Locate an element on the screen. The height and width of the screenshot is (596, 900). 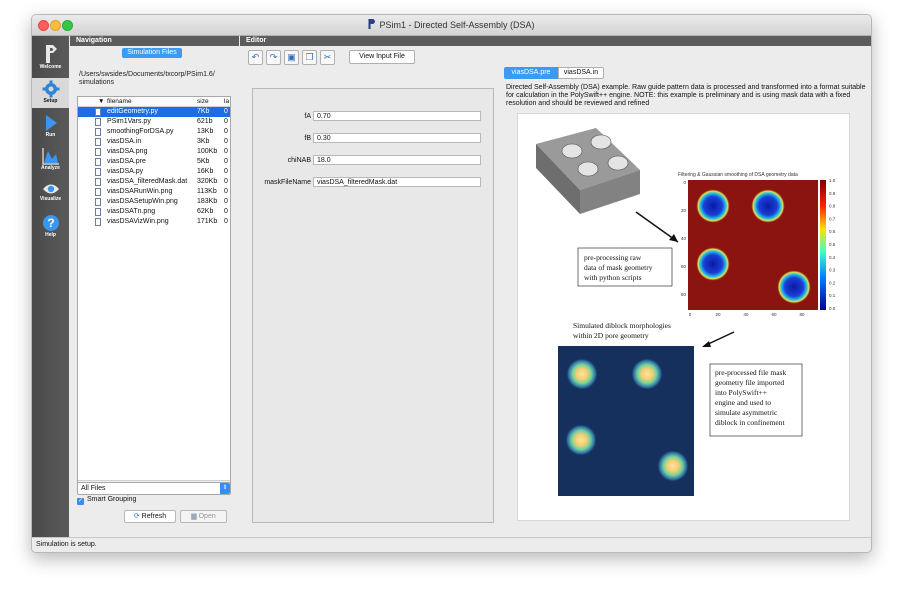
heatmap-colorbar is located at coordinates (823, 245).